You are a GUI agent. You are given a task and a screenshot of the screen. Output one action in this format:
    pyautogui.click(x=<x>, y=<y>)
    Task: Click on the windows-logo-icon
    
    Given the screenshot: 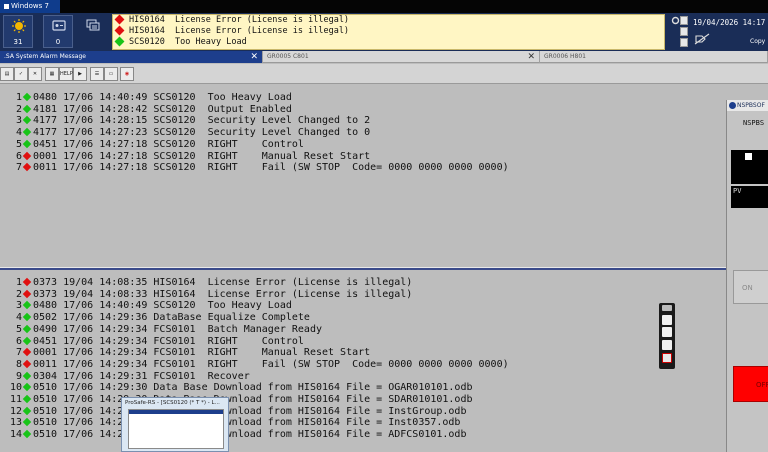 What is the action you would take?
    pyautogui.click(x=6, y=6)
    